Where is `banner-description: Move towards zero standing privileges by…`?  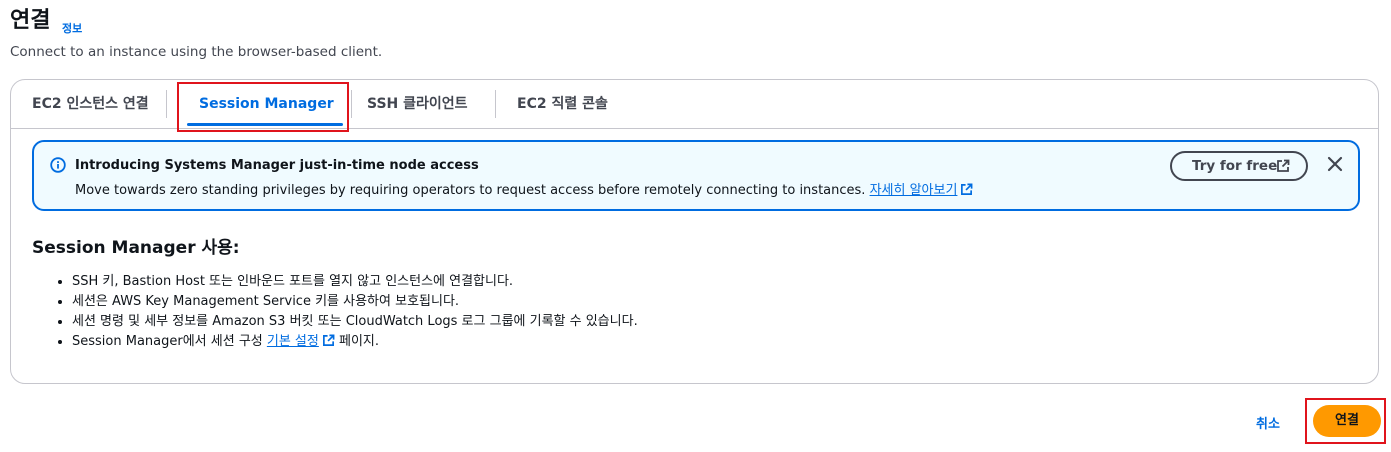 banner-description: Move towards zero standing privileges by… is located at coordinates (470, 190).